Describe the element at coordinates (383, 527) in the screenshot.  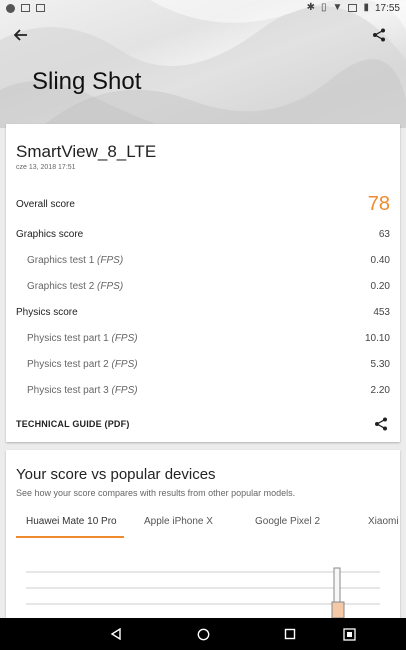
I see `tab-xiaomi: Xiaomi` at that location.